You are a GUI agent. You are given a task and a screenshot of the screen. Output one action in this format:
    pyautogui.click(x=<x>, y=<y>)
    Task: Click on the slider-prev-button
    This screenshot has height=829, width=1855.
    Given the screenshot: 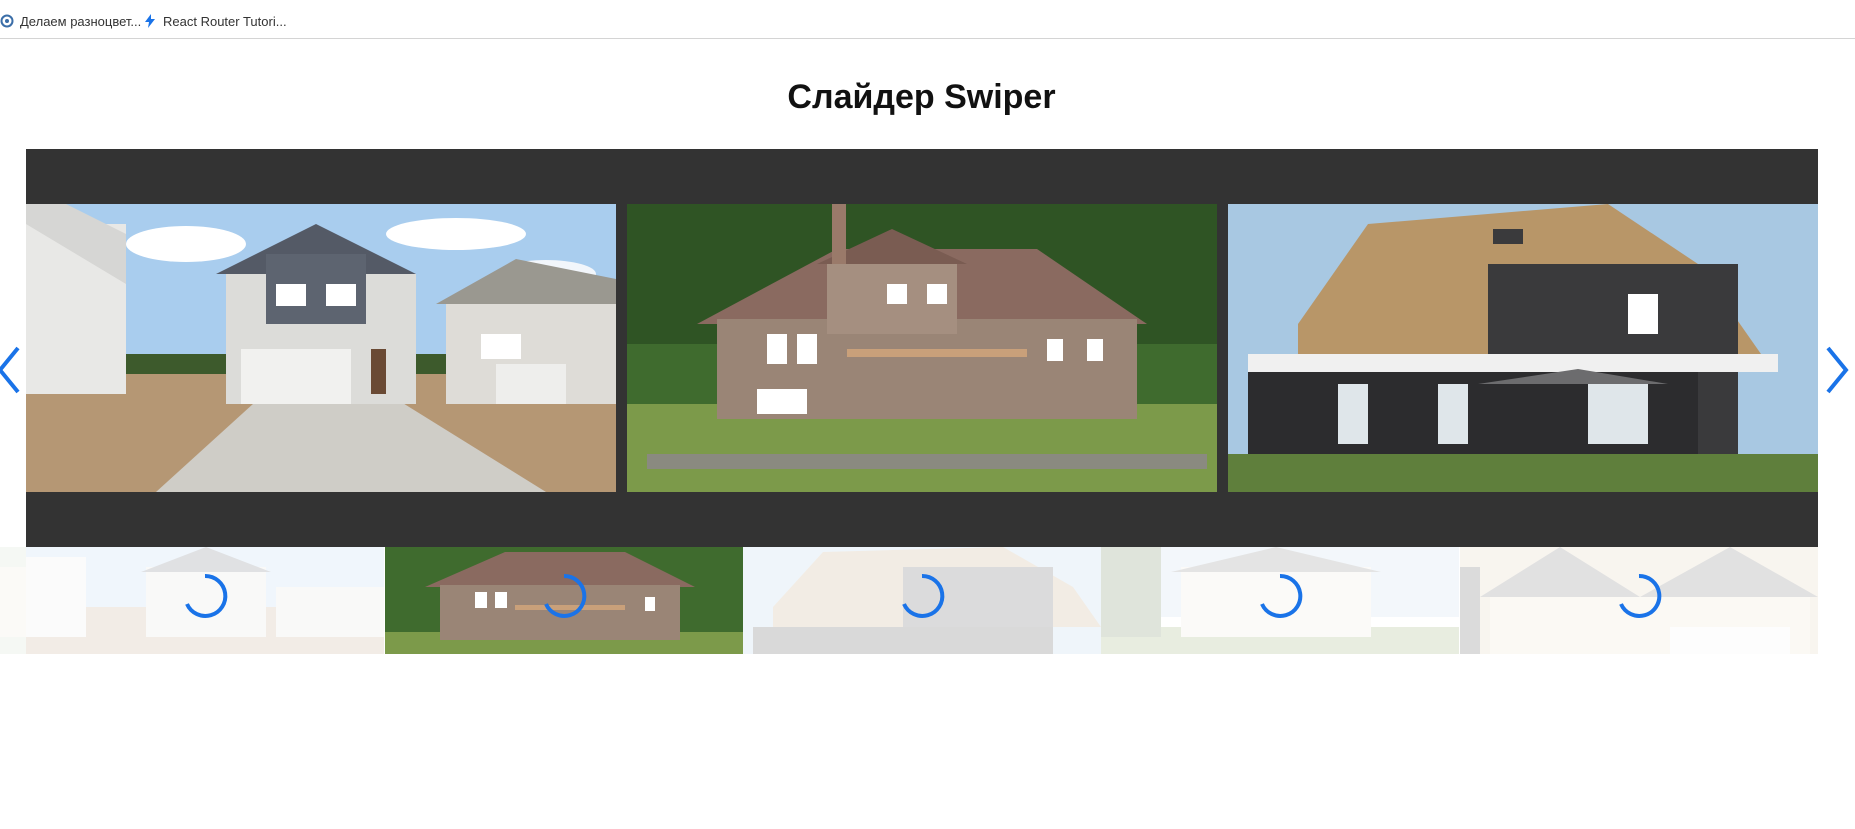 What is the action you would take?
    pyautogui.click(x=12, y=370)
    